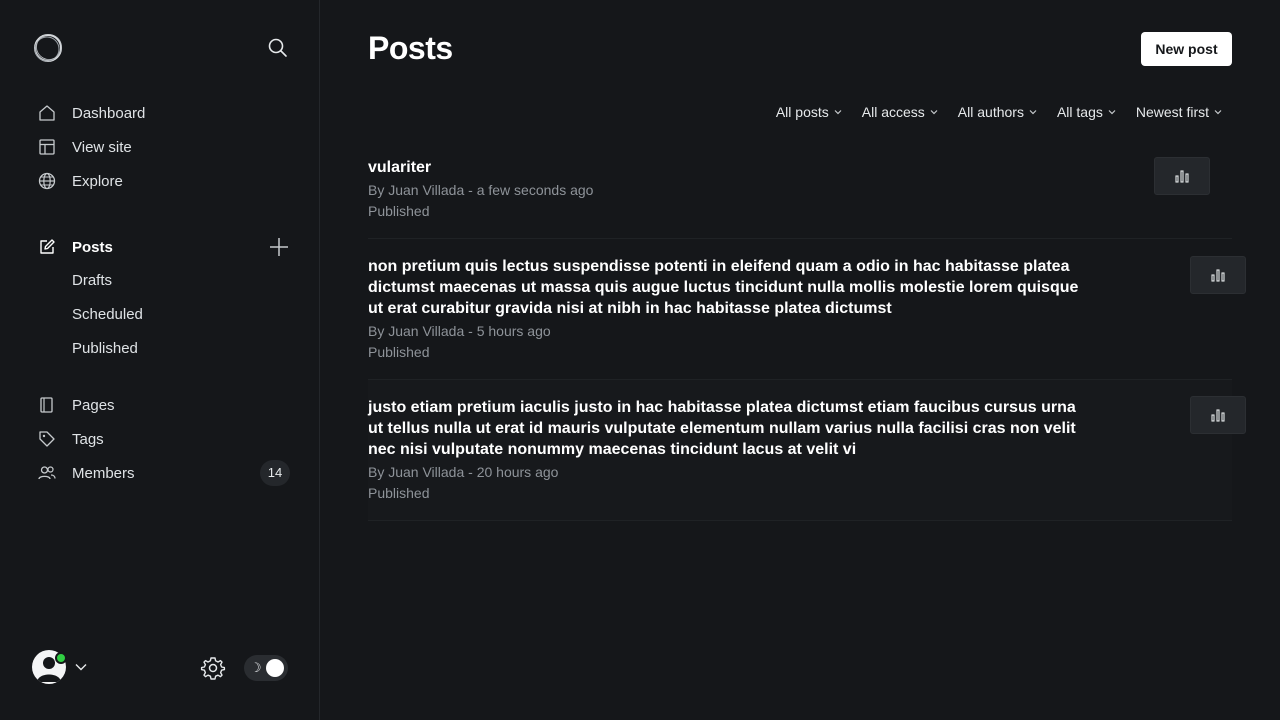 This screenshot has width=1280, height=720. I want to click on sidebar-footer: ☽, so click(161, 668).